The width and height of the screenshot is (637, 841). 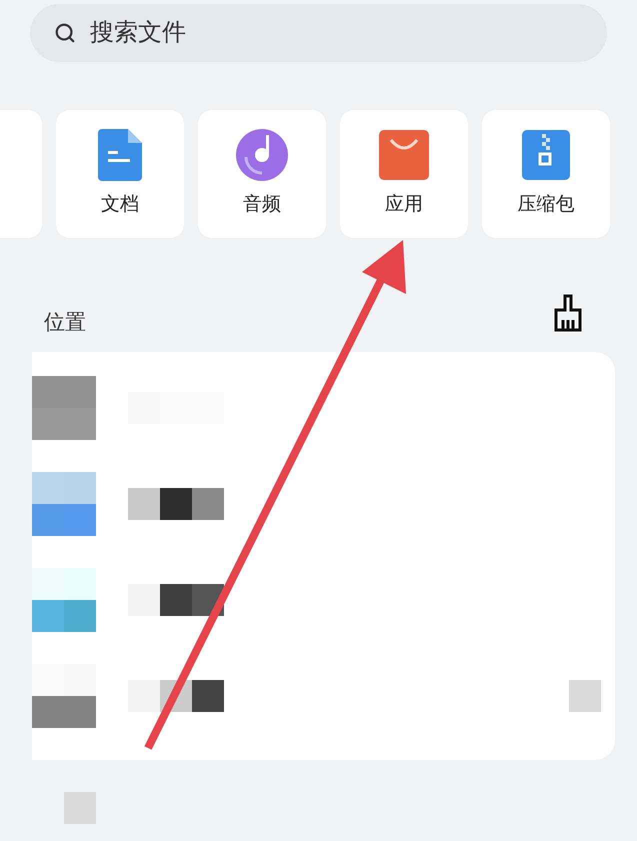 I want to click on broom-icon, so click(x=568, y=313).